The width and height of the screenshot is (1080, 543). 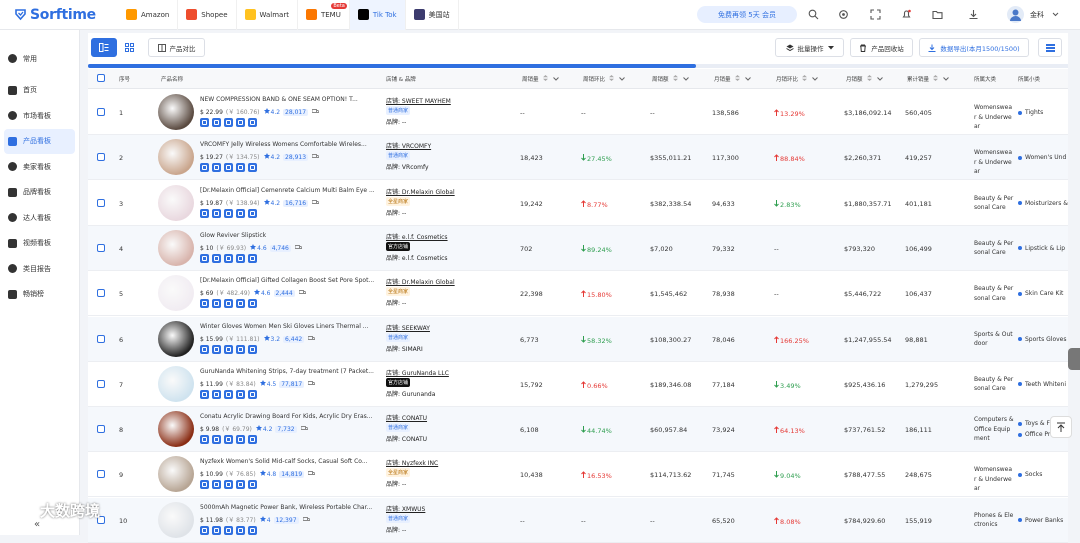 I want to click on sub-category: Teeth Whiteni, so click(x=1043, y=384).